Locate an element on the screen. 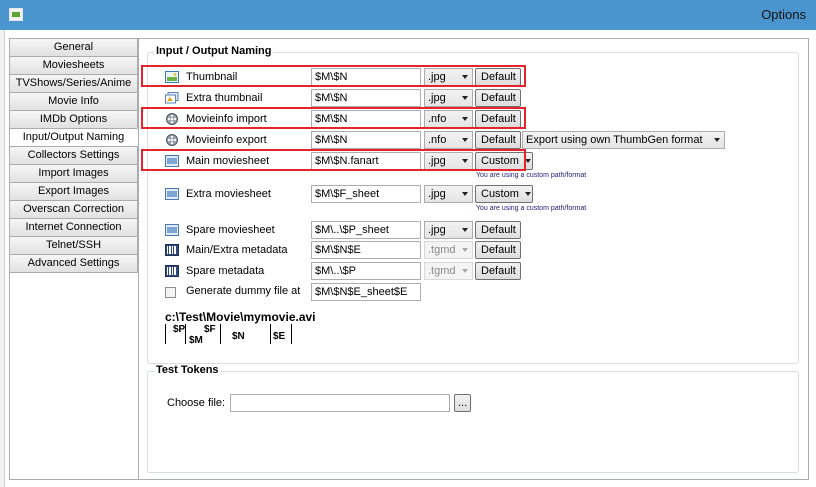  thumbnail-ext-select: .jpg is located at coordinates (448, 77).